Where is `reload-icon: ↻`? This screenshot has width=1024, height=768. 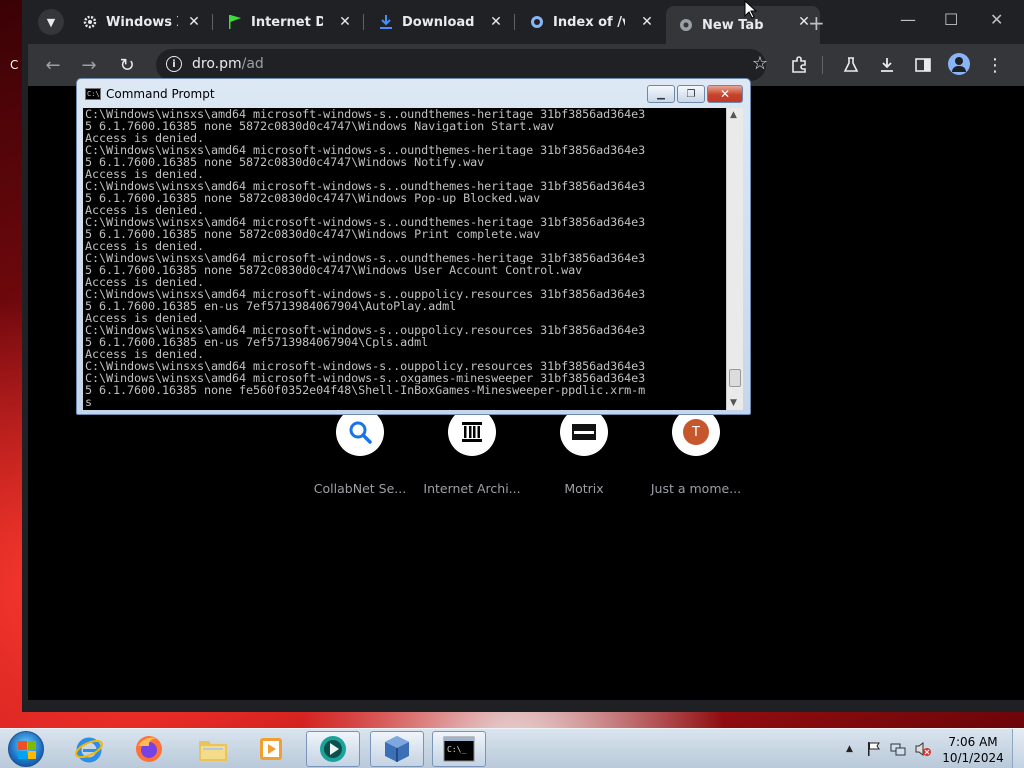
reload-icon: ↻ is located at coordinates (127, 65).